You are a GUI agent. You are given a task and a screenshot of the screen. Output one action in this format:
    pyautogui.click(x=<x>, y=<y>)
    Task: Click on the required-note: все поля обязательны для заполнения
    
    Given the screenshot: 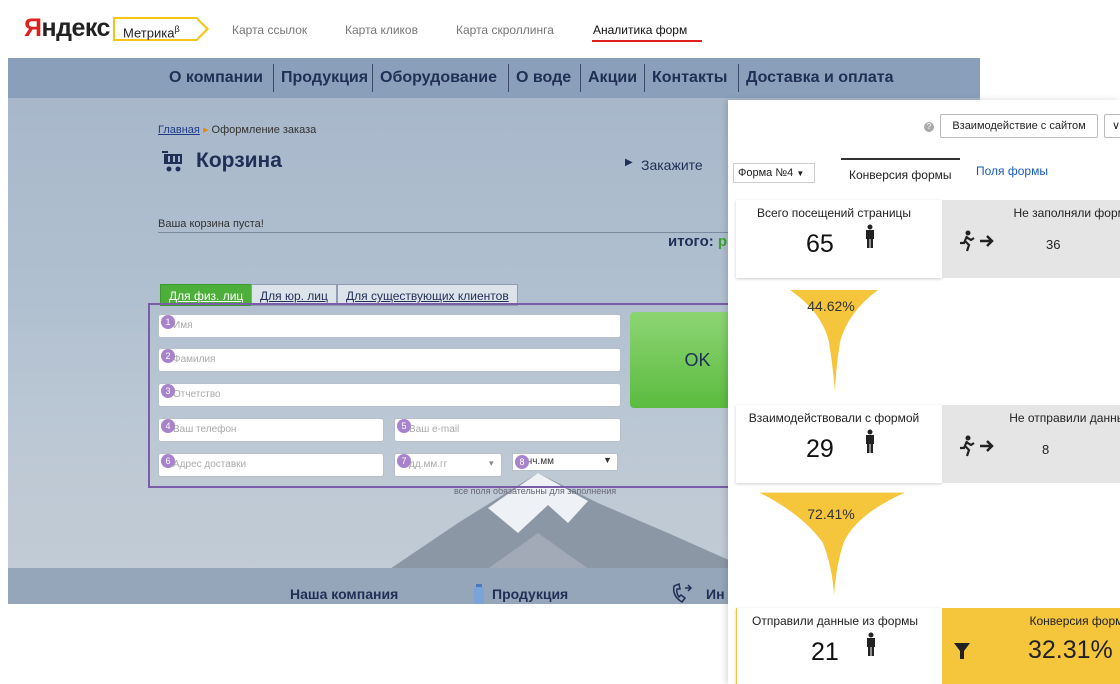 What is the action you would take?
    pyautogui.click(x=535, y=491)
    